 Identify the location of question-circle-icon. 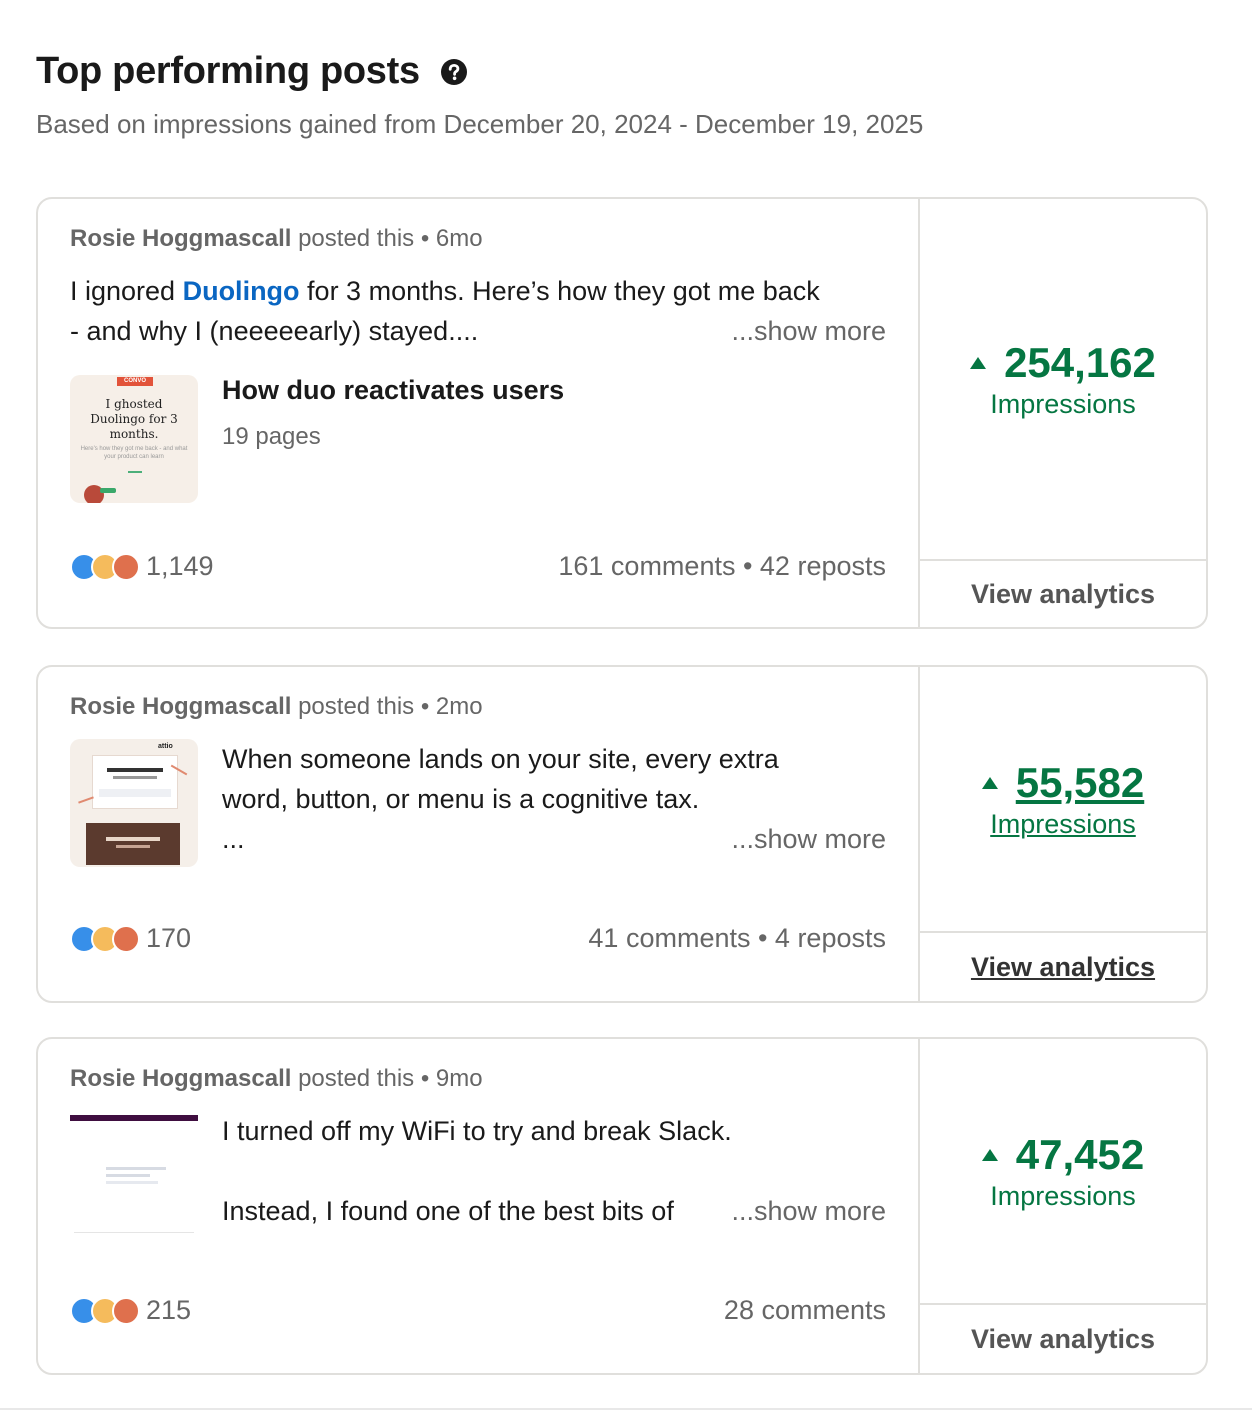
(454, 72).